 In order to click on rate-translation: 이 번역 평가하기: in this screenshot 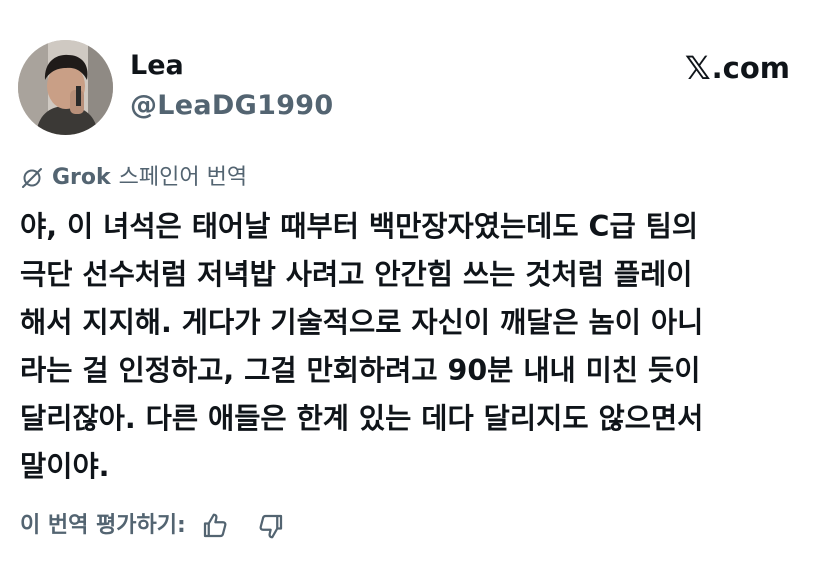, I will do `click(166, 526)`.